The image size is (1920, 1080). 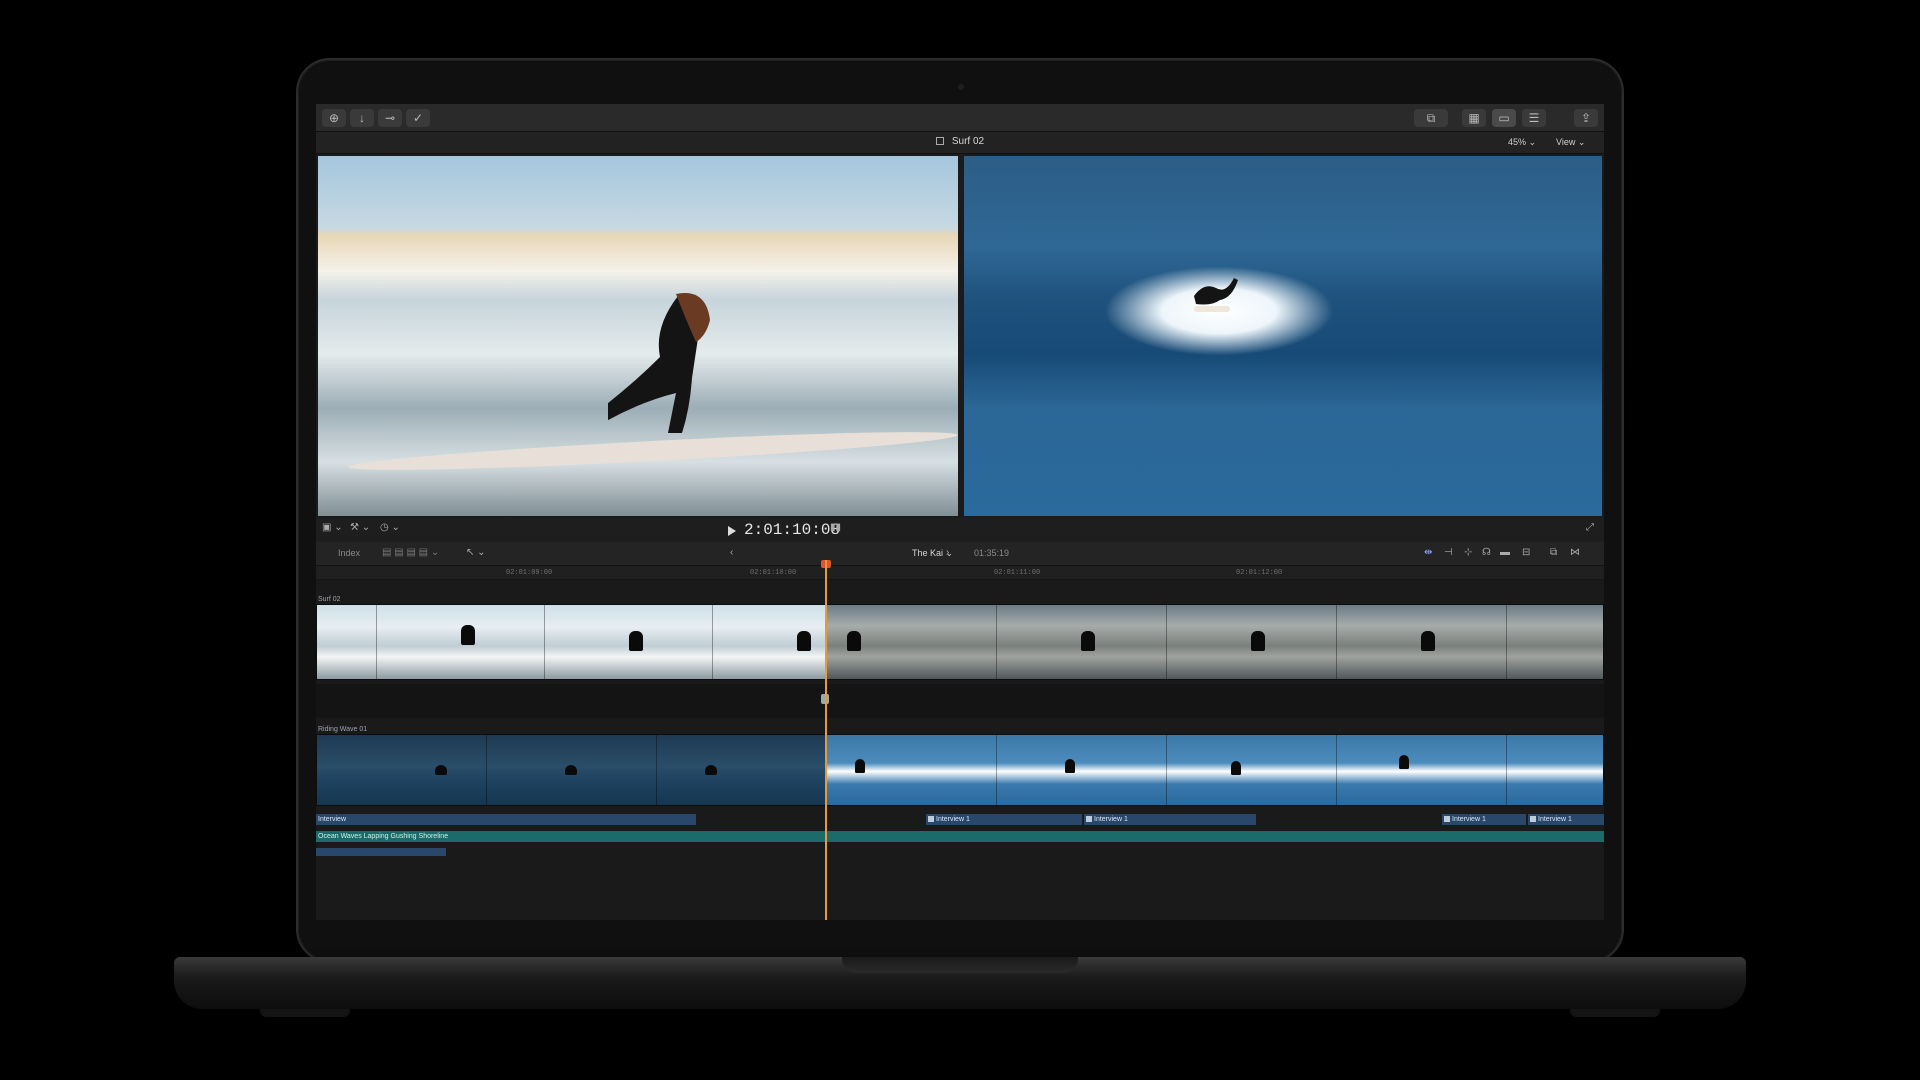 I want to click on crop-tool-icon: ▣ ⌄, so click(x=332, y=527).